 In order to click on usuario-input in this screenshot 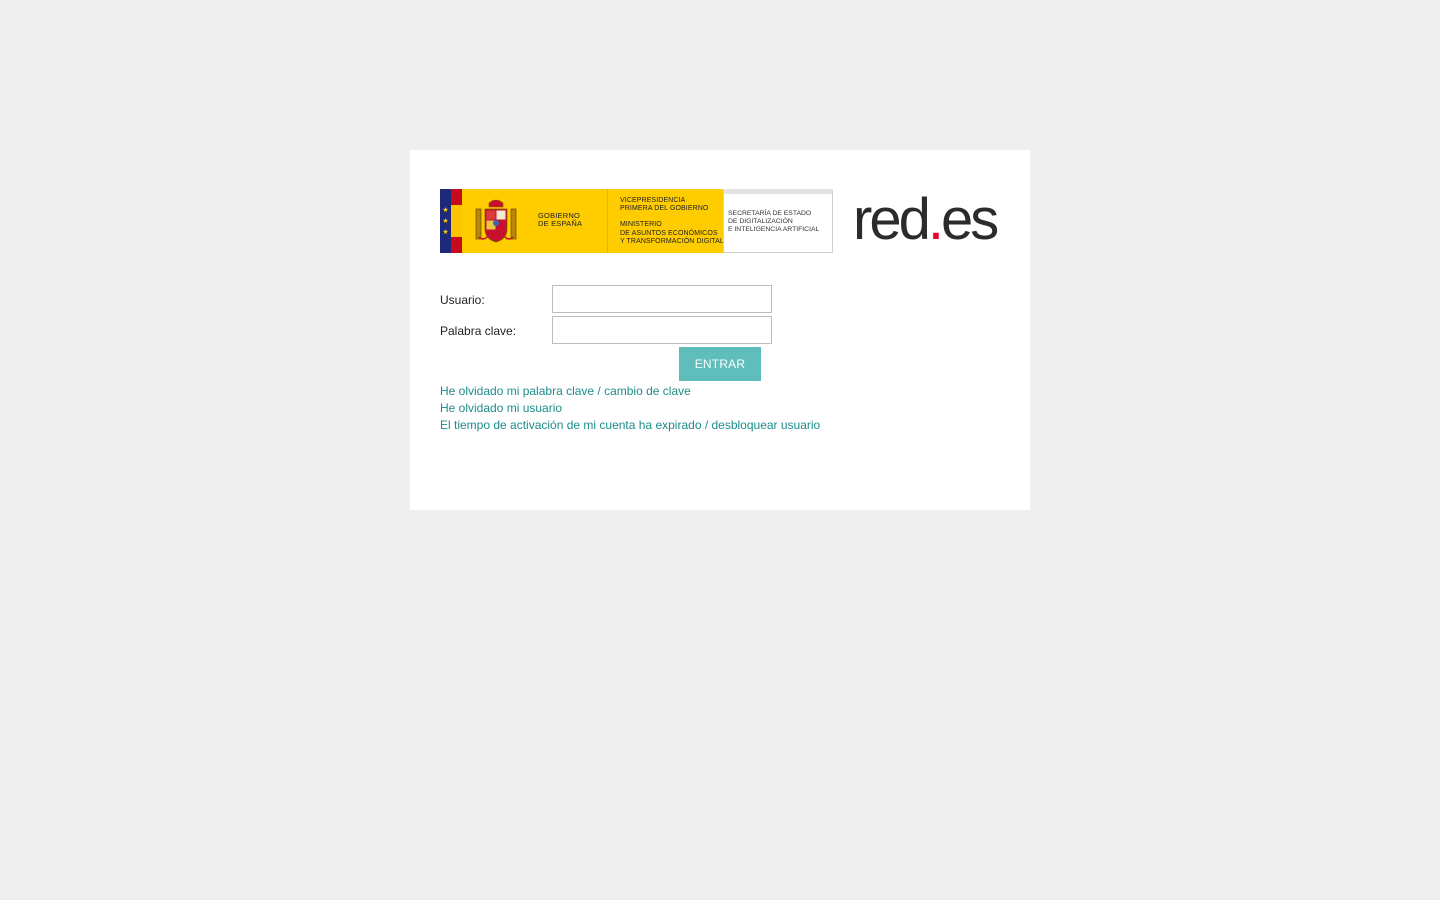, I will do `click(662, 299)`.